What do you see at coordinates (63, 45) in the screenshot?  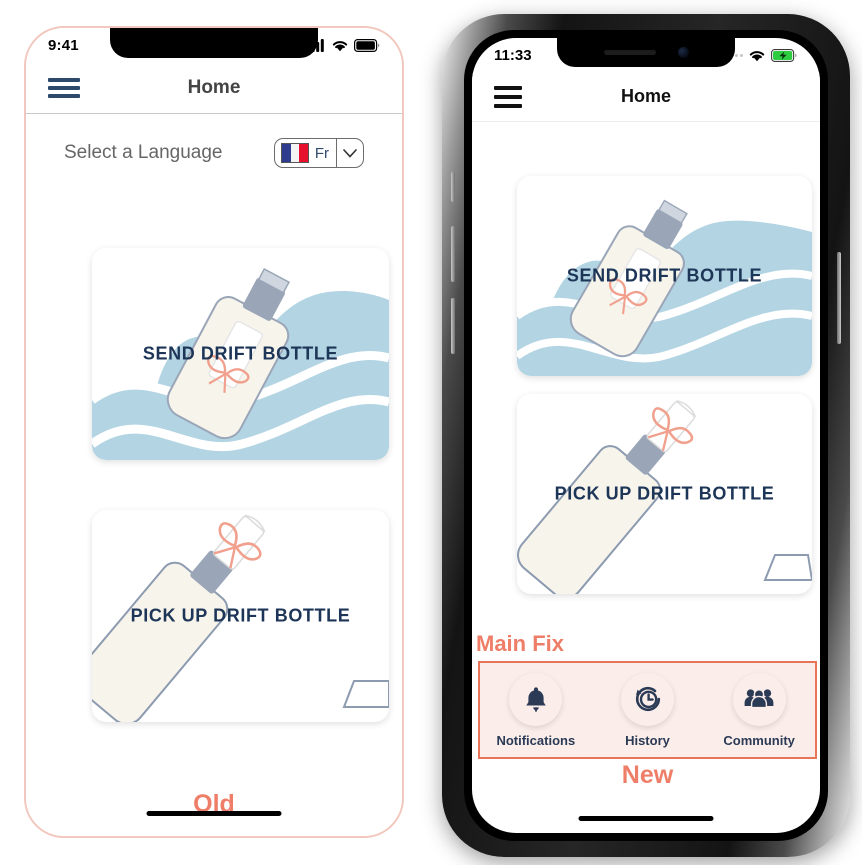 I see `status-time: 9:41` at bounding box center [63, 45].